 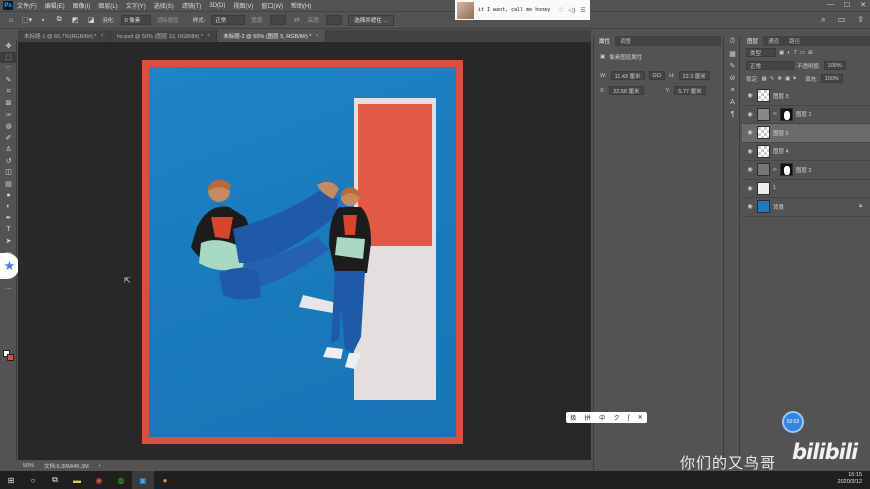 What do you see at coordinates (243, 5) in the screenshot?
I see `menu-view: 视图(V)` at bounding box center [243, 5].